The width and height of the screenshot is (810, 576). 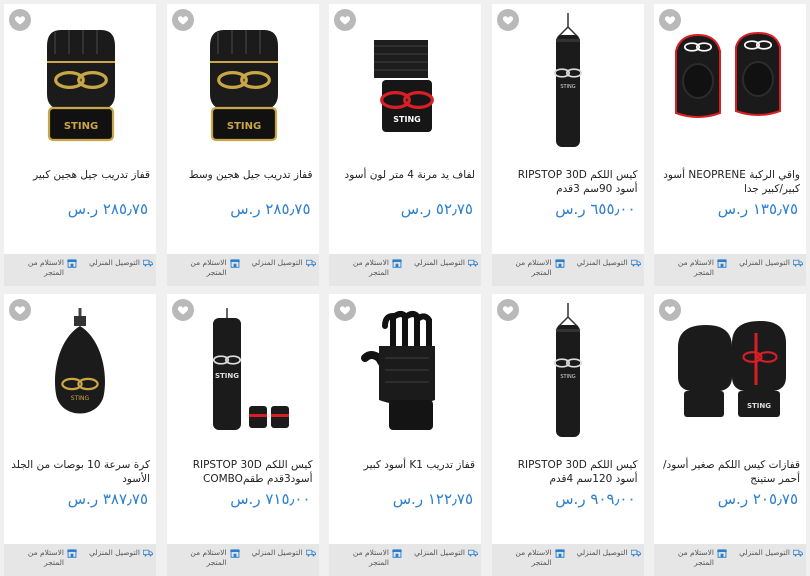 What do you see at coordinates (243, 180) in the screenshot?
I see `product-title: قفاز تدريب جيل هجين وسط` at bounding box center [243, 180].